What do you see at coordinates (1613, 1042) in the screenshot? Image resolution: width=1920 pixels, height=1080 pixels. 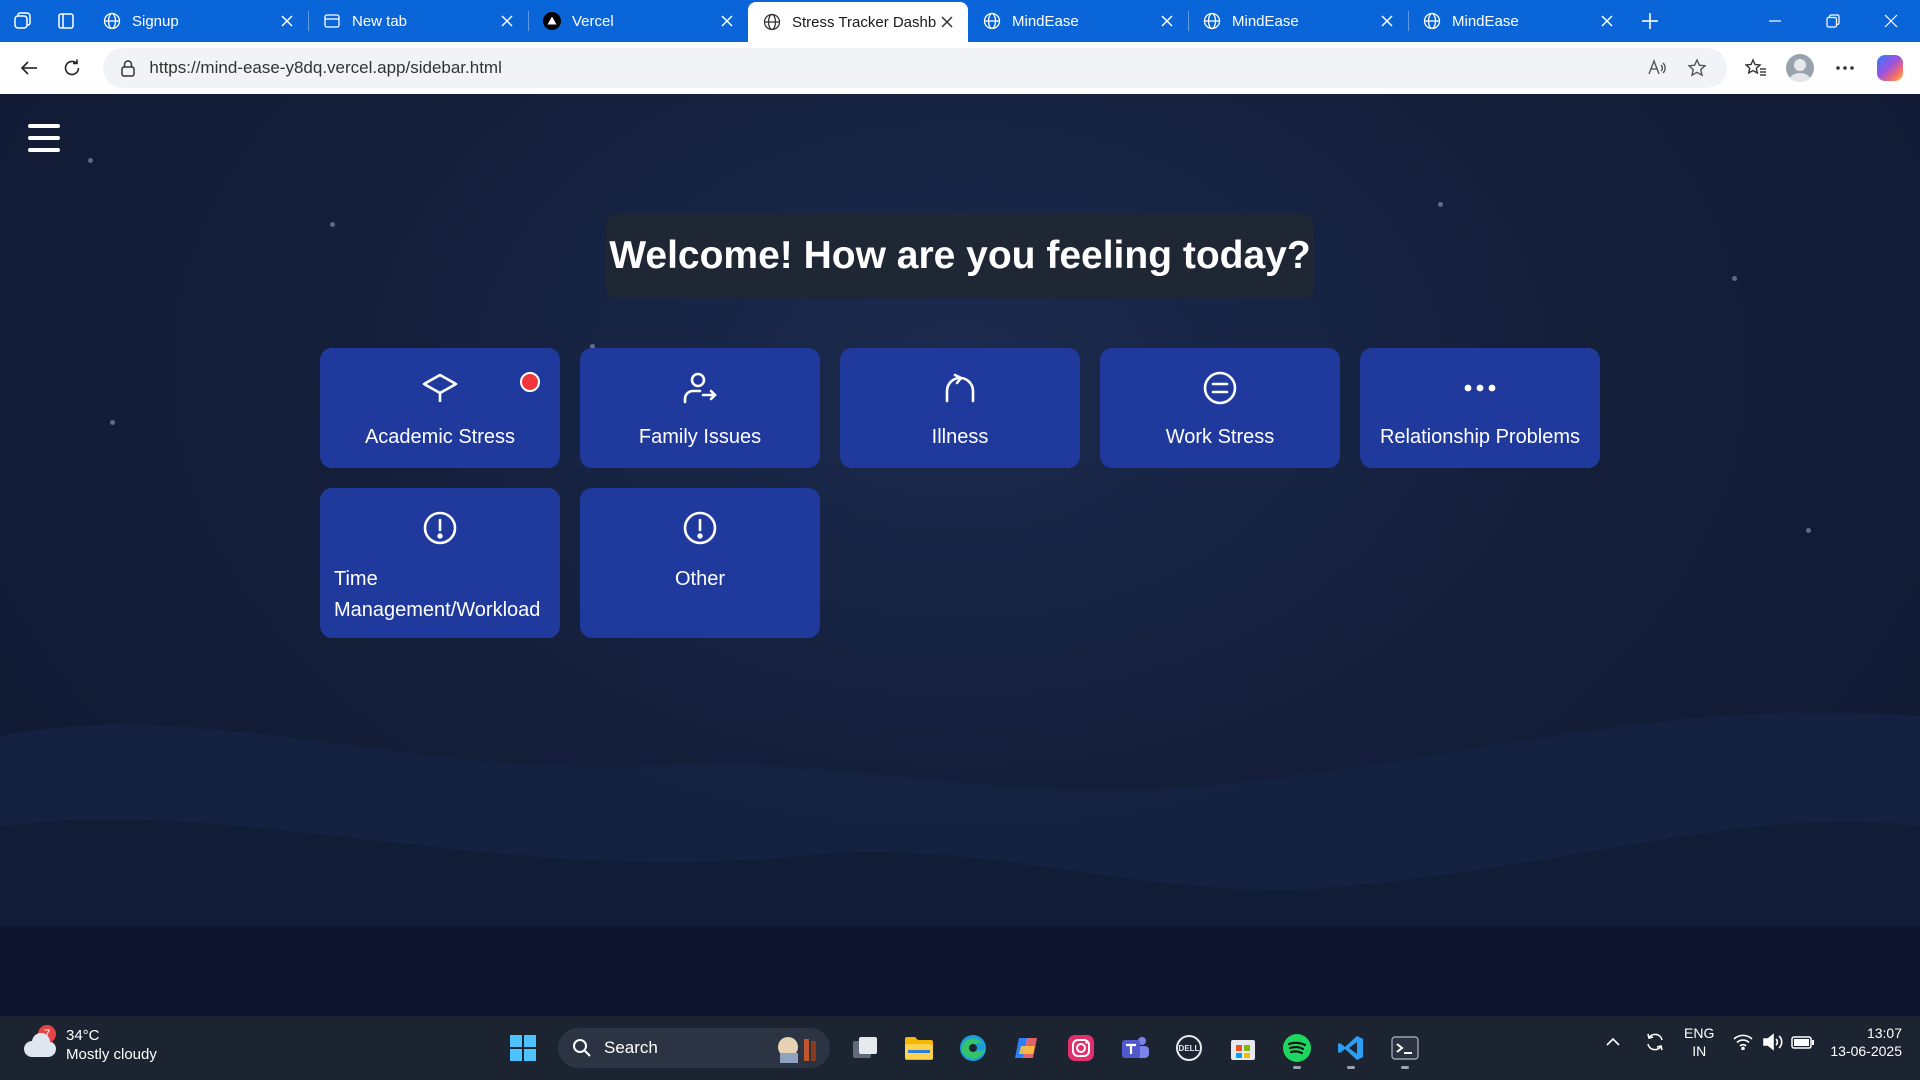 I see `chevron-up-icon` at bounding box center [1613, 1042].